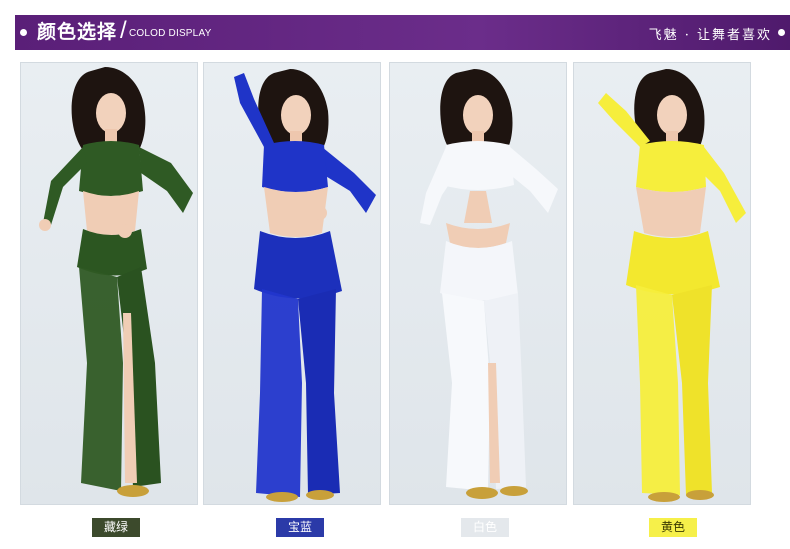  What do you see at coordinates (305, 285) in the screenshot?
I see `dancer-figure-blue` at bounding box center [305, 285].